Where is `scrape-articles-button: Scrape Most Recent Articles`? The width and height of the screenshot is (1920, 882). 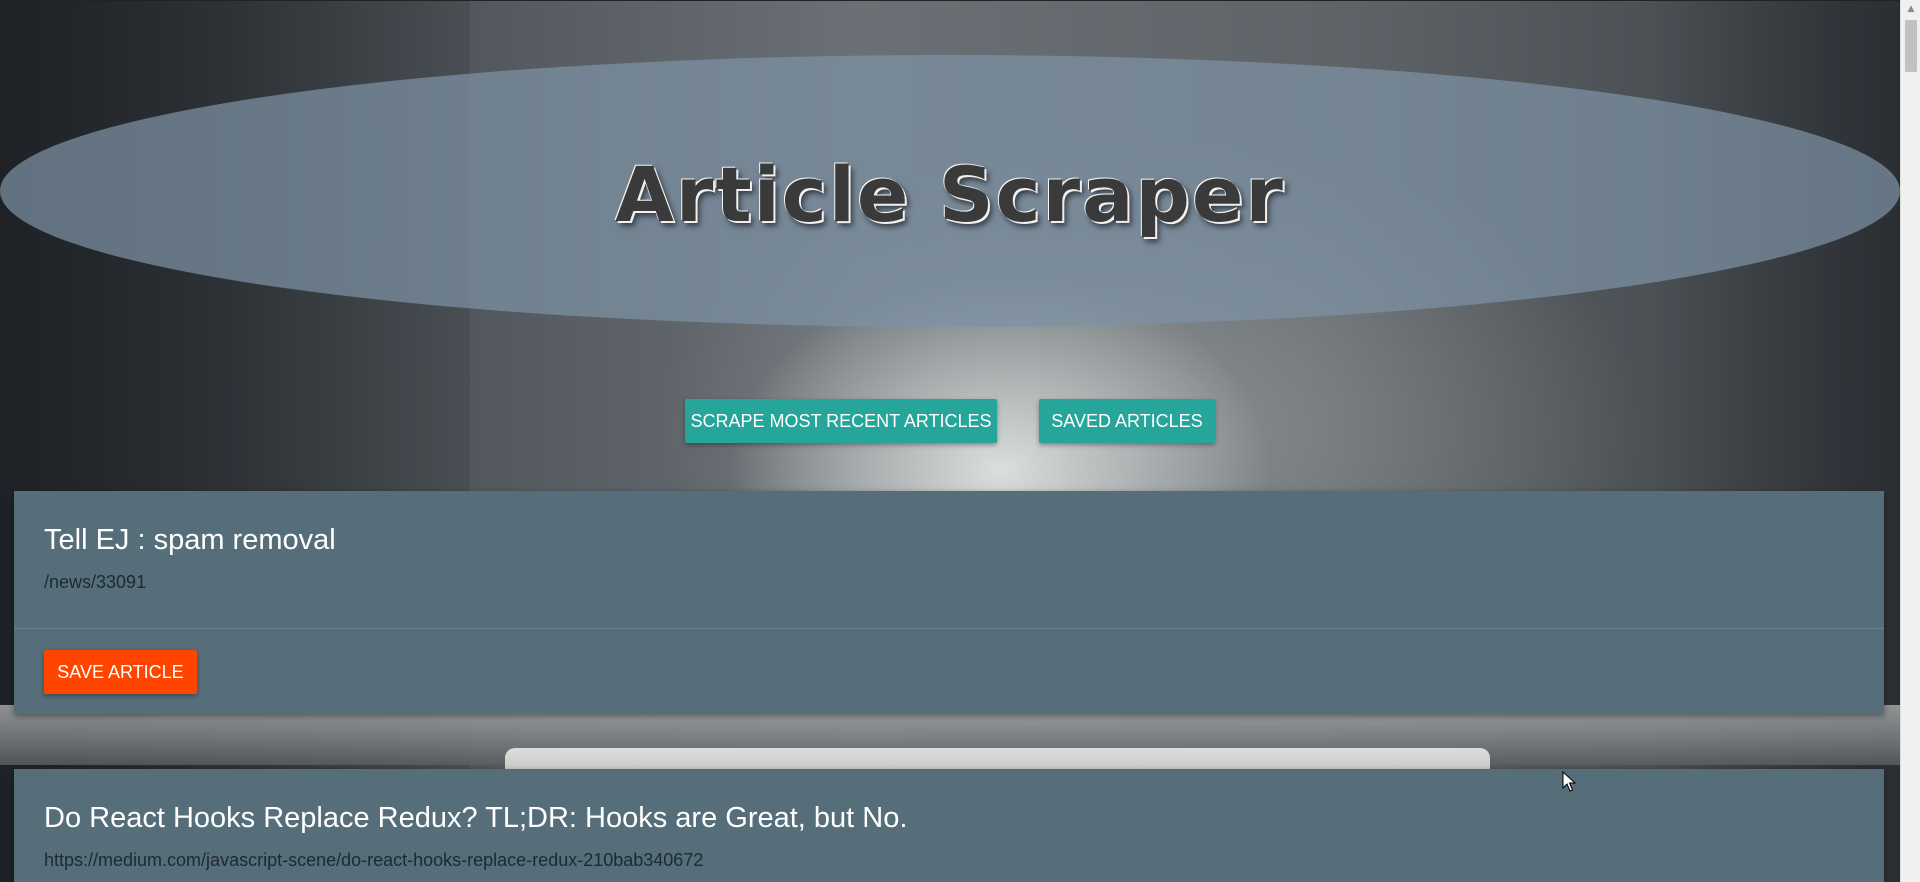
scrape-articles-button: Scrape Most Recent Articles is located at coordinates (841, 421).